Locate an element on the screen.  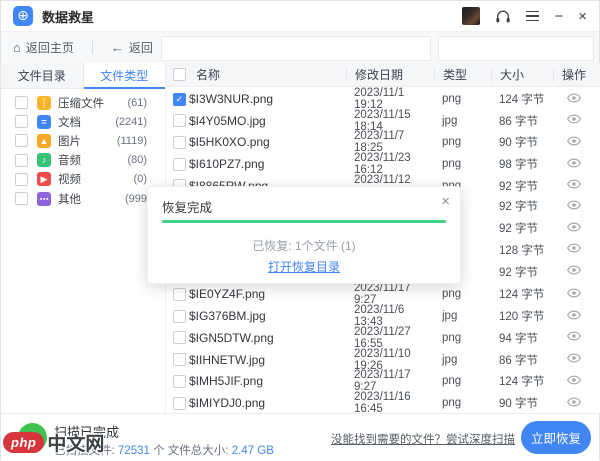
home-label: 返回主页 is located at coordinates (49, 48).